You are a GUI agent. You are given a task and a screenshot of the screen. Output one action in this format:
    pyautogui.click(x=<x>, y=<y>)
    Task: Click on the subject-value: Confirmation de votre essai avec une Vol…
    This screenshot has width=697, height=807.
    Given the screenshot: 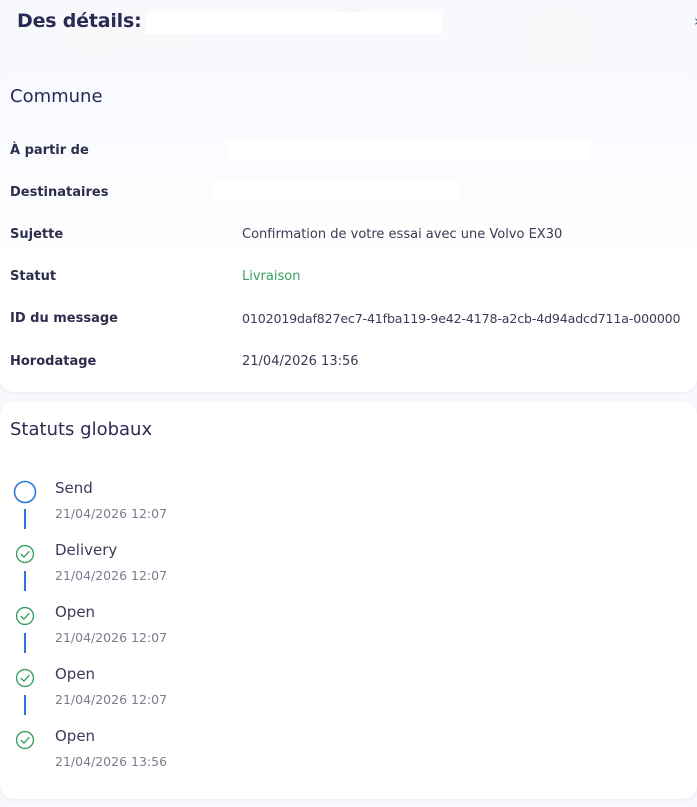 What is the action you would take?
    pyautogui.click(x=402, y=234)
    